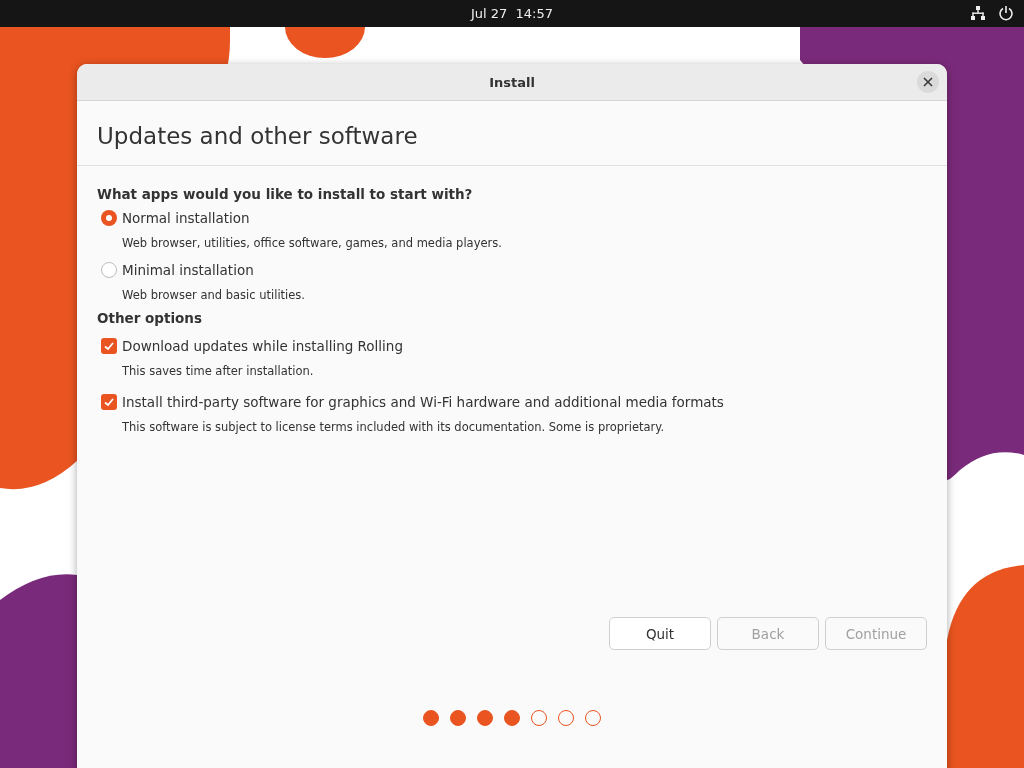  Describe the element at coordinates (660, 633) in the screenshot. I see `quit-button: Quit` at that location.